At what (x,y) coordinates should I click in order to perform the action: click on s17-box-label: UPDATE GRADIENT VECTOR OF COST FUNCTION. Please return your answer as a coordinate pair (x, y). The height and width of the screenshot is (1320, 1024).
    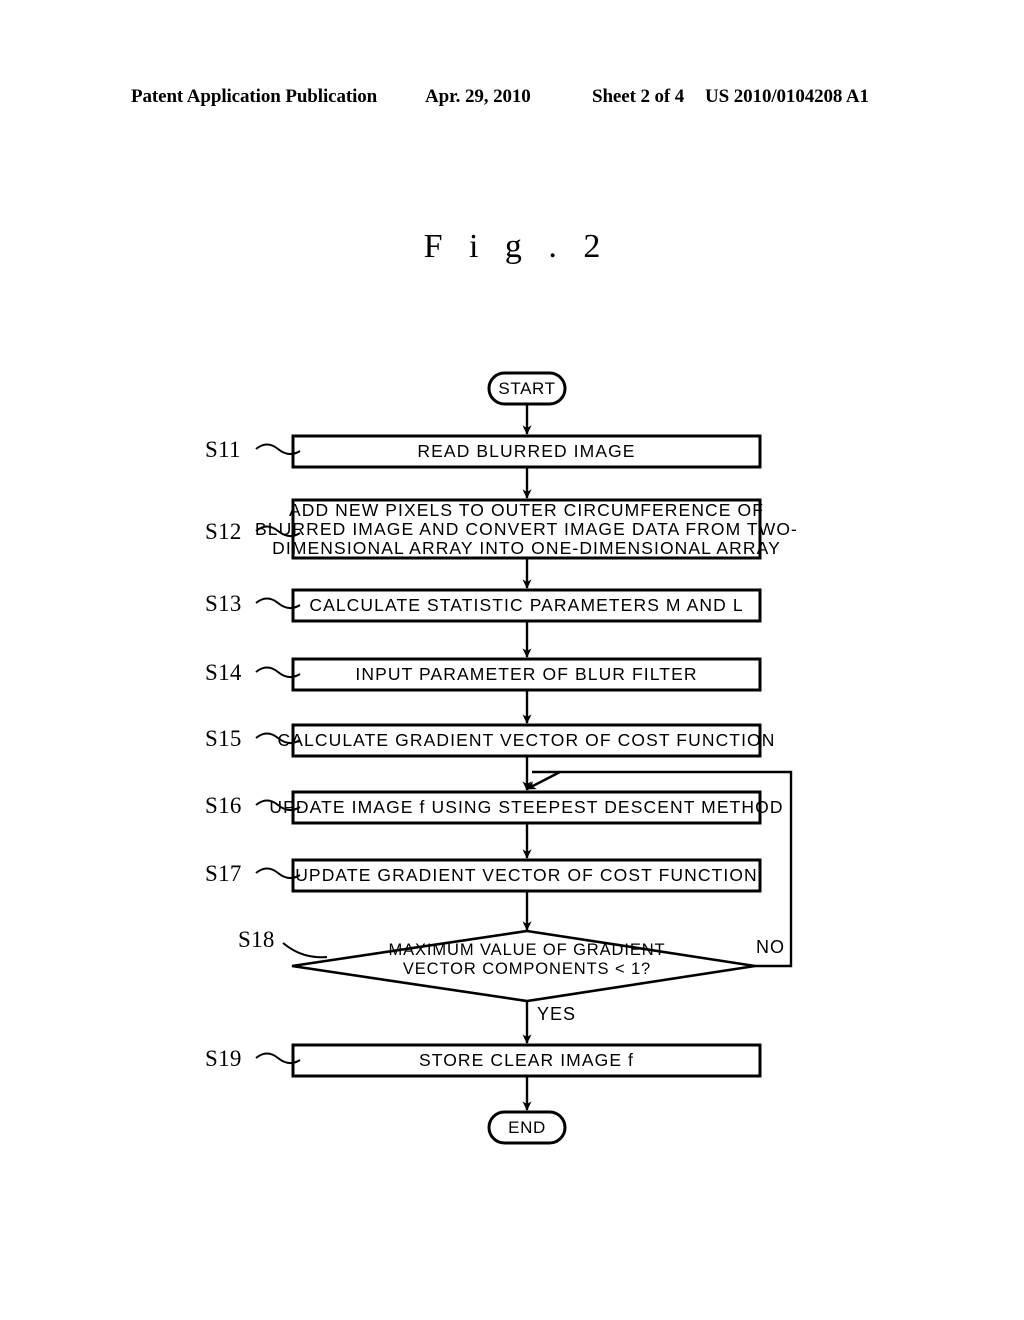
    Looking at the image, I should click on (526, 875).